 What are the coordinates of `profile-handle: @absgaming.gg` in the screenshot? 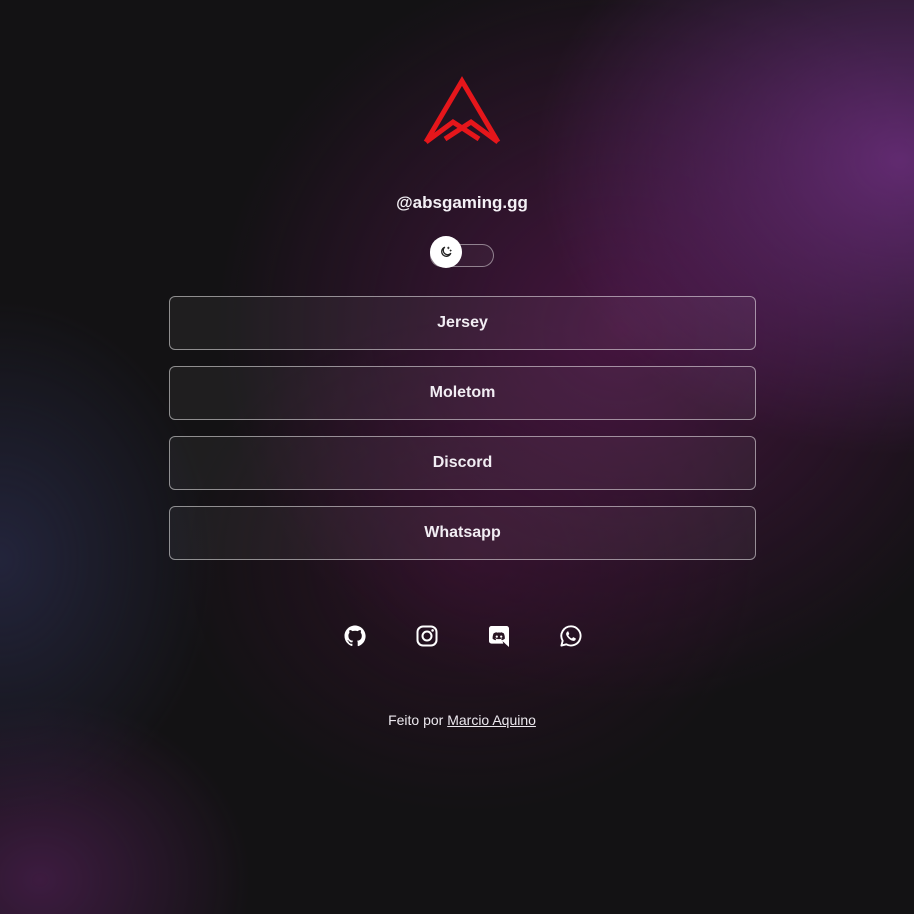 It's located at (462, 202).